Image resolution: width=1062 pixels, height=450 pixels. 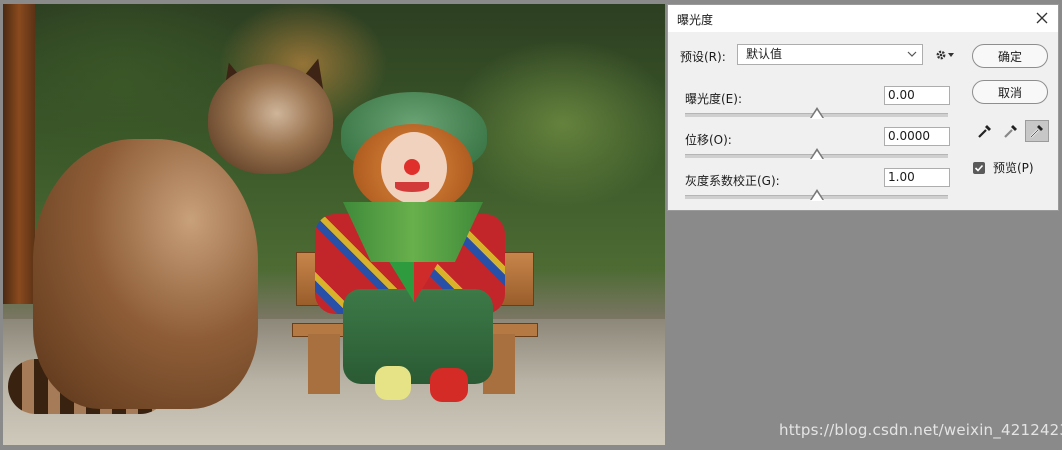 I want to click on preview-checkbox, so click(x=979, y=167).